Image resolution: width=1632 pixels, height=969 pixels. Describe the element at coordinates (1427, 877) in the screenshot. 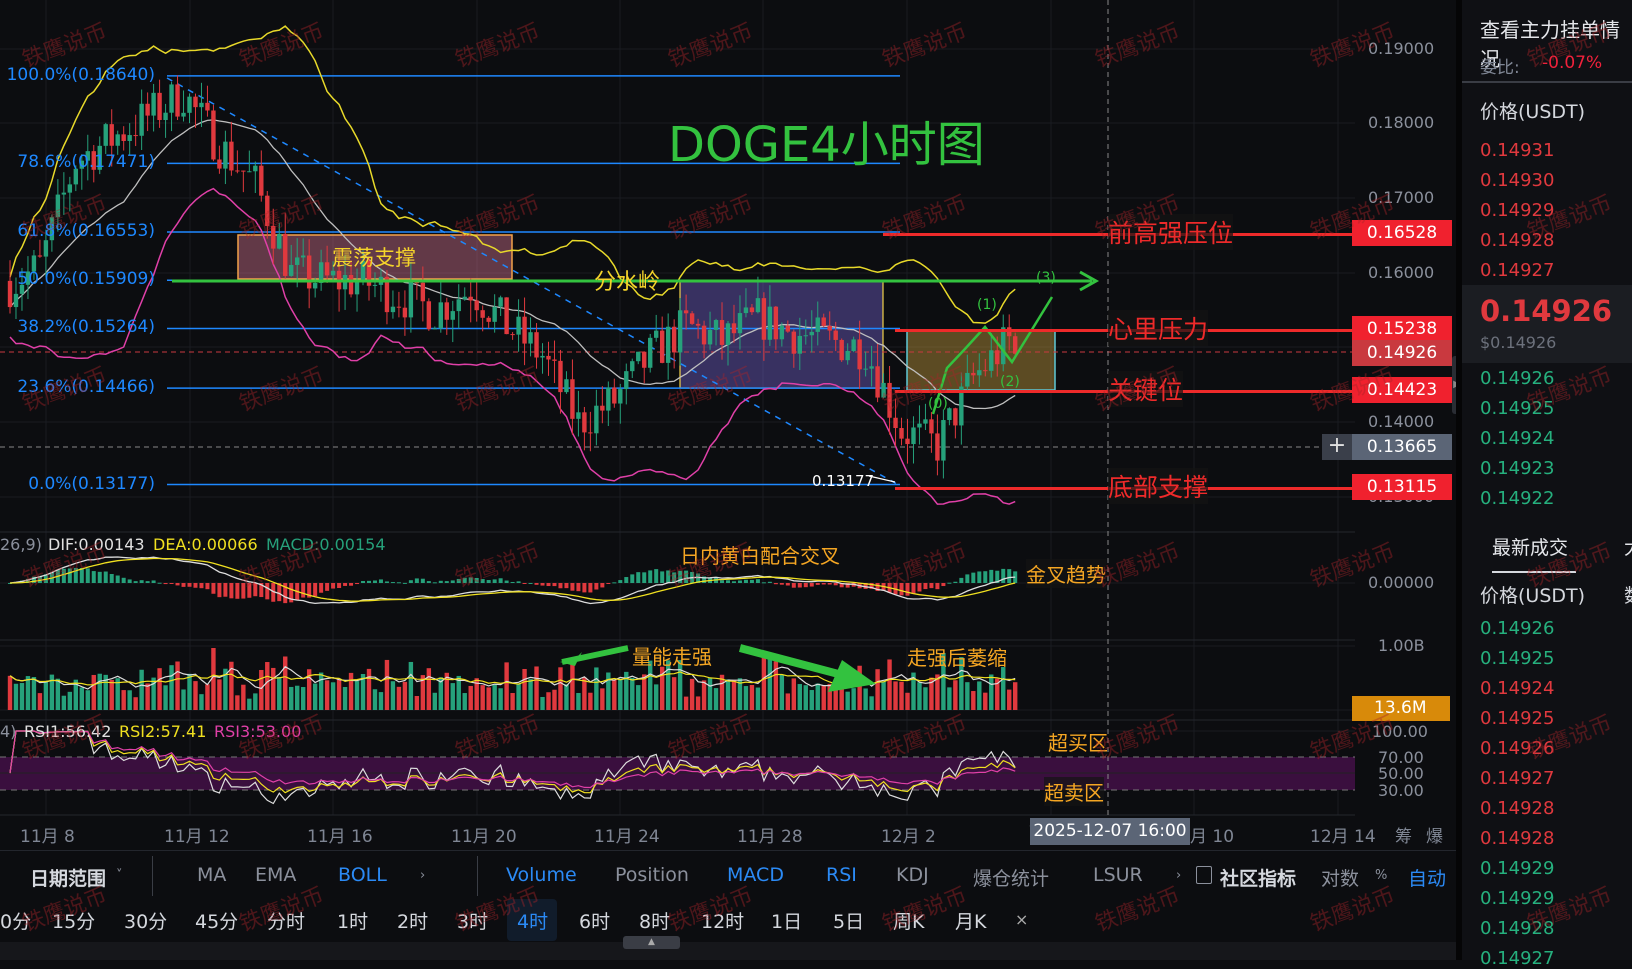

I see `toolbar-item-17: 自动` at that location.